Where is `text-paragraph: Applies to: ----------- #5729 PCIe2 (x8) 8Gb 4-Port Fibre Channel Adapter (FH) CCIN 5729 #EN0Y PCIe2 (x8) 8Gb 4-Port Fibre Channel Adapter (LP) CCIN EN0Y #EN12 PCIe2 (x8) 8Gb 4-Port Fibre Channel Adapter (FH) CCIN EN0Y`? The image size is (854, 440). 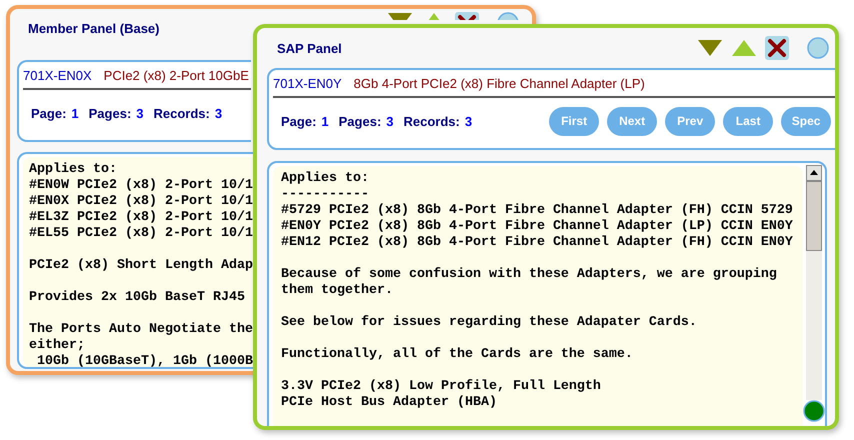 text-paragraph: Applies to: ----------- #5729 PCIe2 (x8) 8Gb 4-Port Fibre Channel Adapter (FH) CCIN 5729 #EN0Y PCIe2 (x8) 8Gb 4-Port Fibre Channel Adapter (LP) CCIN EN0Y #EN12 PCIe2 (x8) 8Gb 4-Port Fibre Channel Adapter (FH) CCIN EN0Y is located at coordinates (537, 211).